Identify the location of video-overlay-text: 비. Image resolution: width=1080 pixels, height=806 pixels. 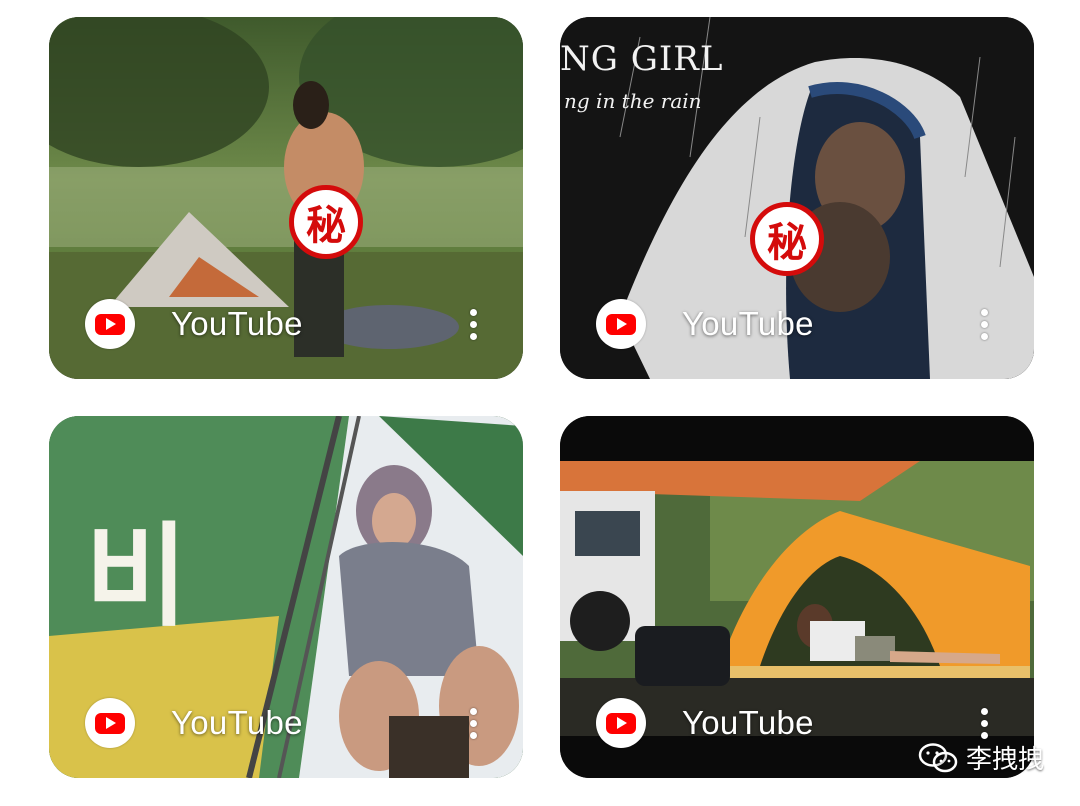
(137, 577).